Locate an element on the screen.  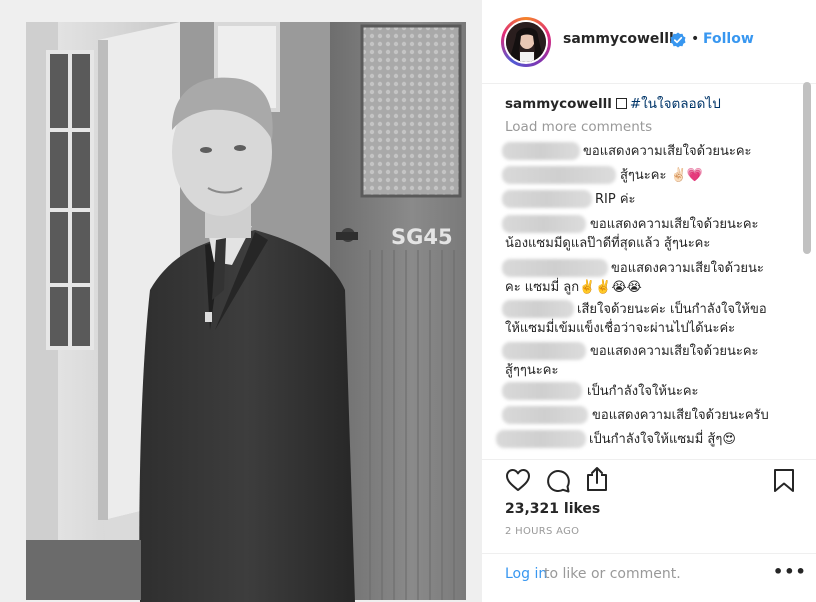
avatar is located at coordinates (526, 42).